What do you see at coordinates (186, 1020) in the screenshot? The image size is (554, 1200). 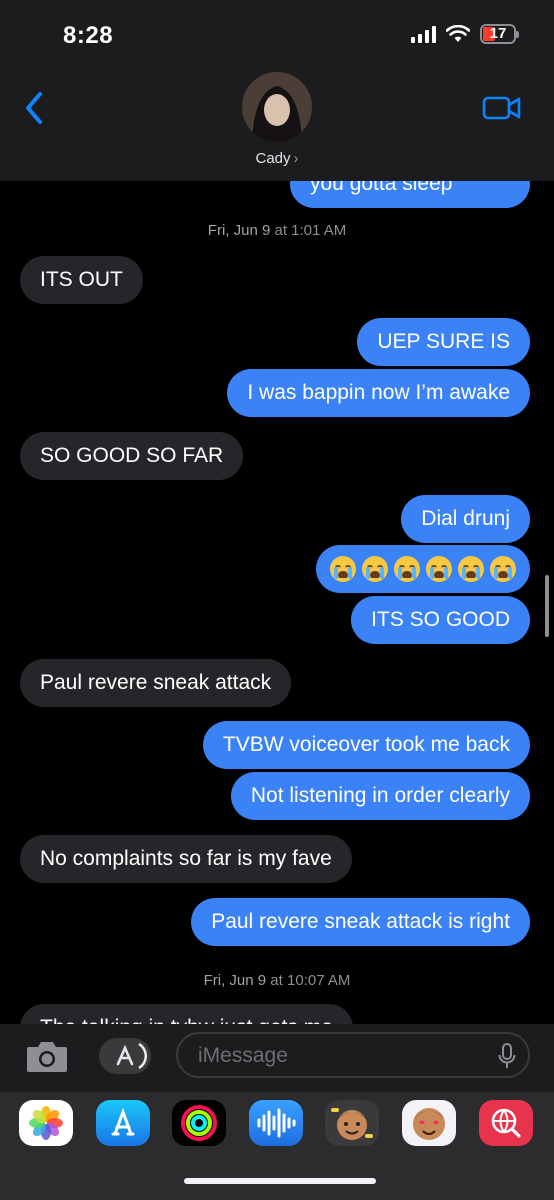 I see `message-text: The talking in tvbw just gets me` at bounding box center [186, 1020].